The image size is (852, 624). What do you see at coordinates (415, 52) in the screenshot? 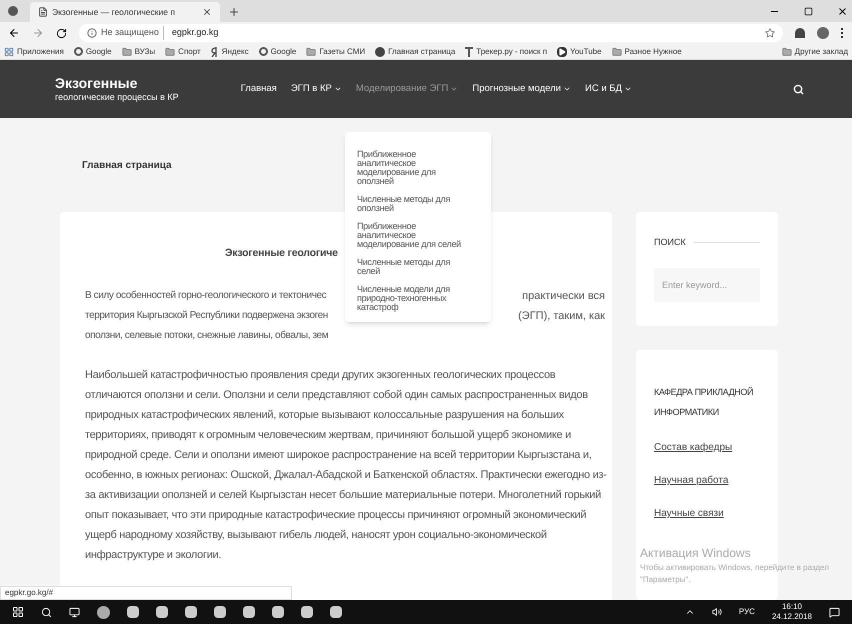
I see `bookmark-item: Главная страница` at bounding box center [415, 52].